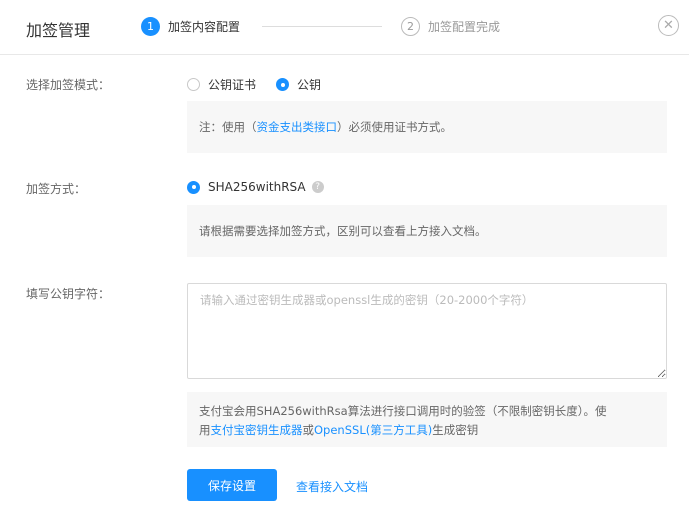 The image size is (689, 522). What do you see at coordinates (193, 84) in the screenshot?
I see `radio-unchecked-icon` at bounding box center [193, 84].